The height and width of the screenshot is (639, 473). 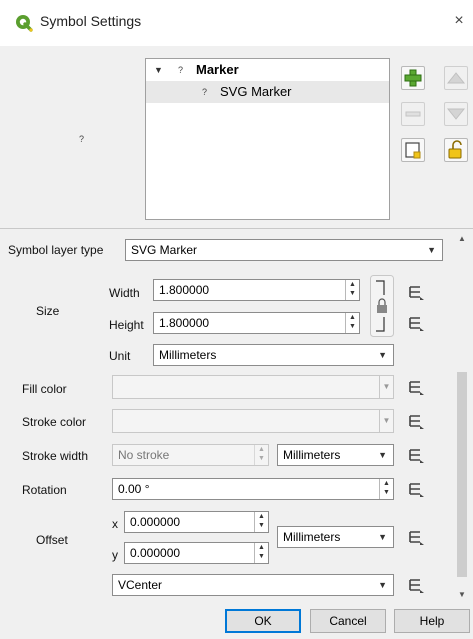 What do you see at coordinates (115, 555) in the screenshot?
I see `offset-y-label: y` at bounding box center [115, 555].